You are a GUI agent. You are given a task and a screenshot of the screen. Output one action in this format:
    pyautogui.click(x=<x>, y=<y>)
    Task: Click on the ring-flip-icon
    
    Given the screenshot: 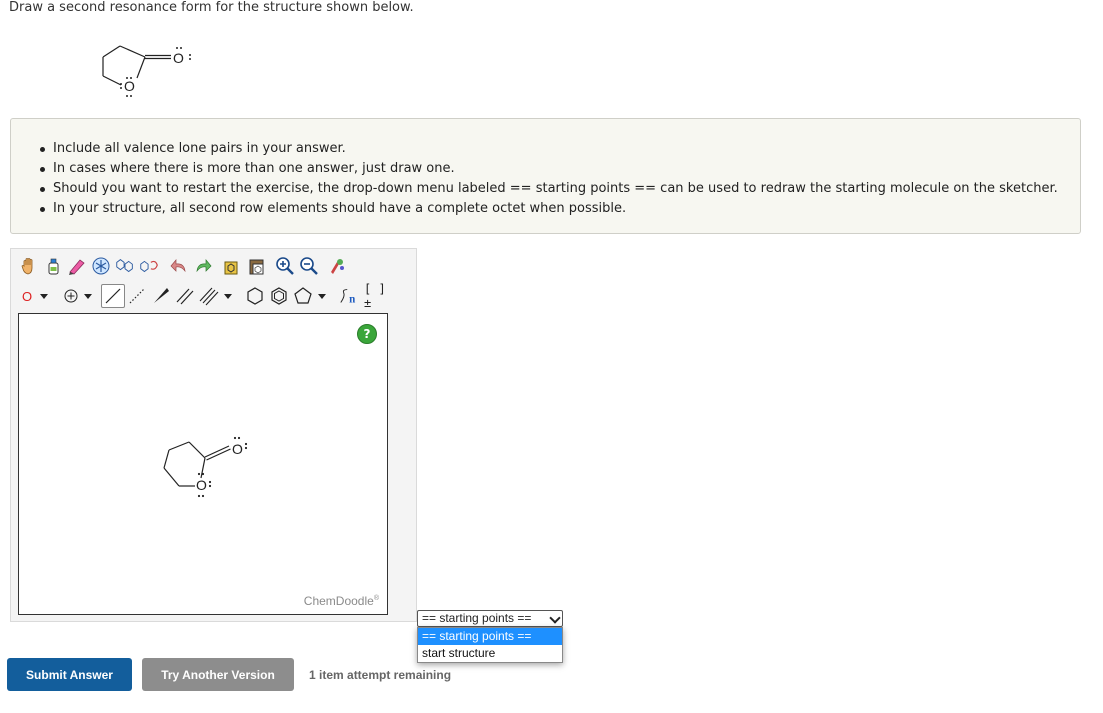 What is the action you would take?
    pyautogui.click(x=149, y=266)
    